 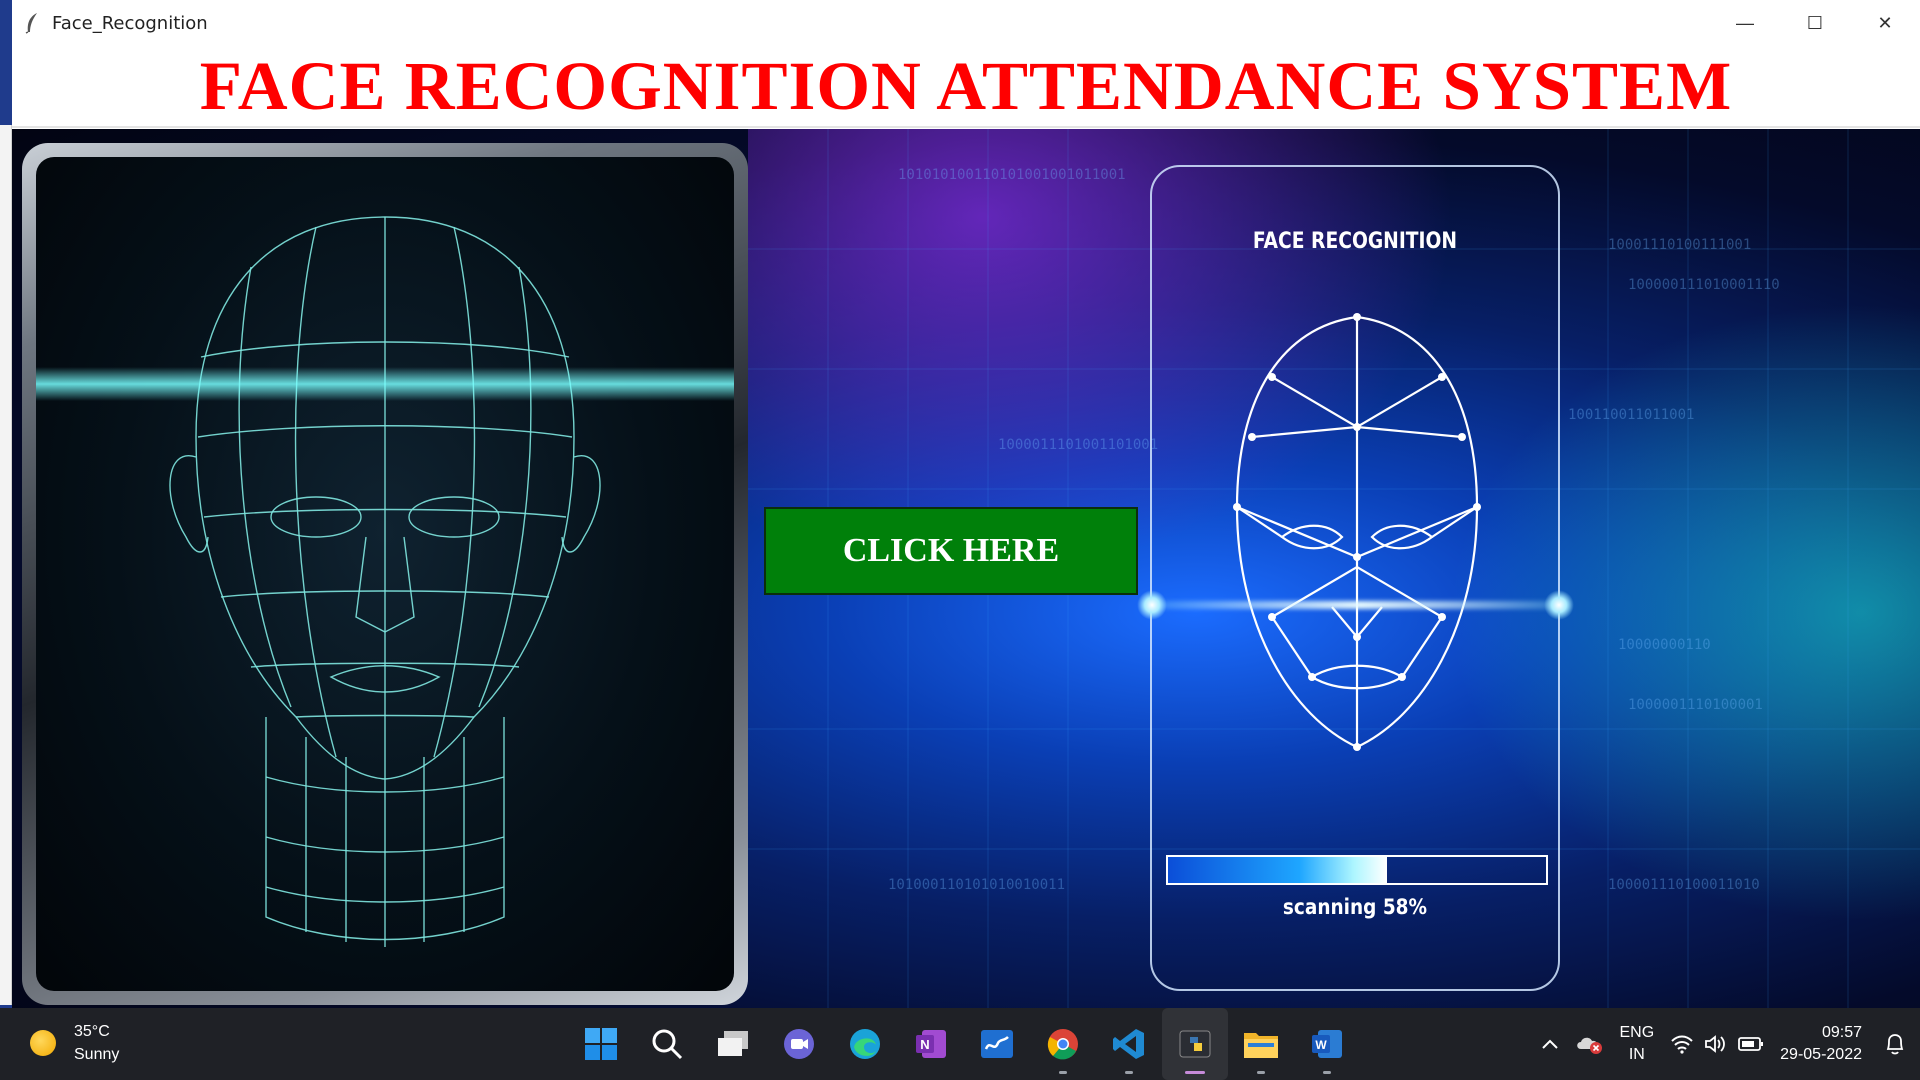 I want to click on show-hidden-icons-button, so click(x=1550, y=1044).